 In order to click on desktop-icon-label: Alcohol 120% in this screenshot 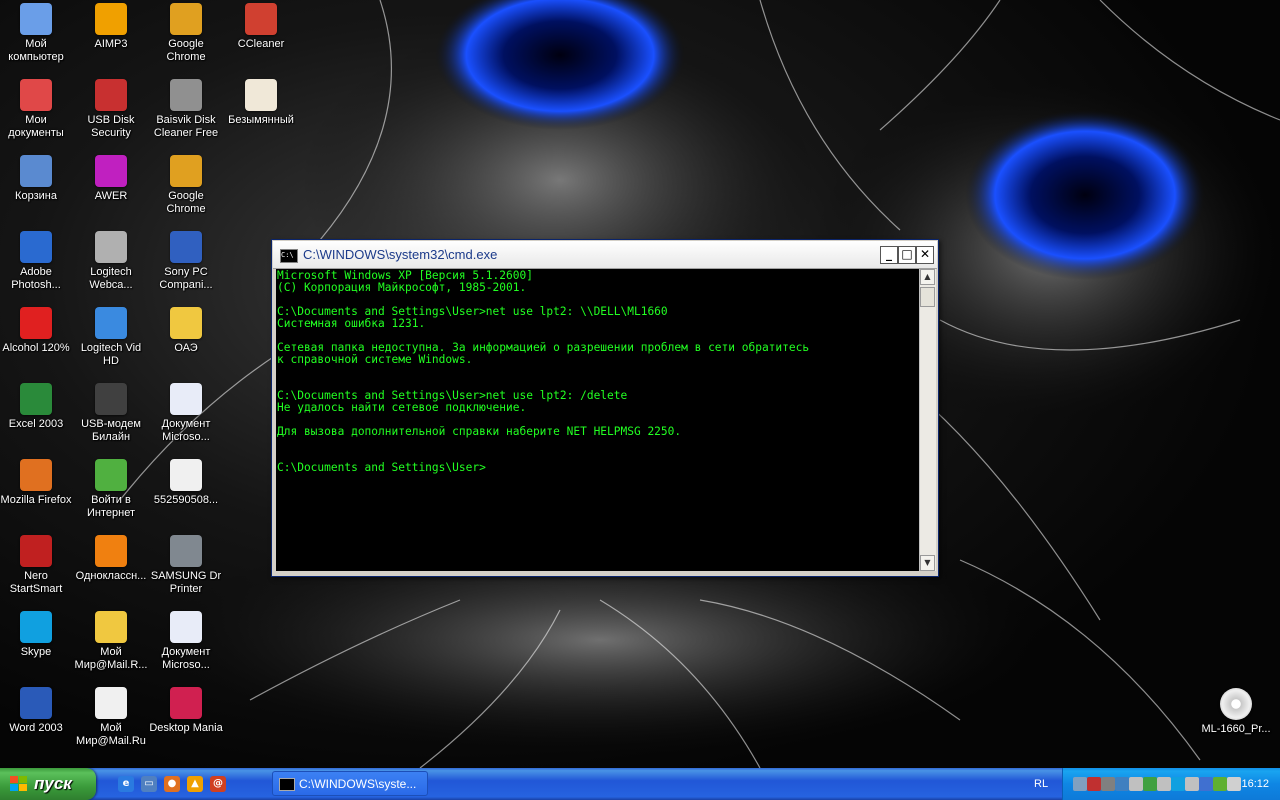, I will do `click(36, 348)`.